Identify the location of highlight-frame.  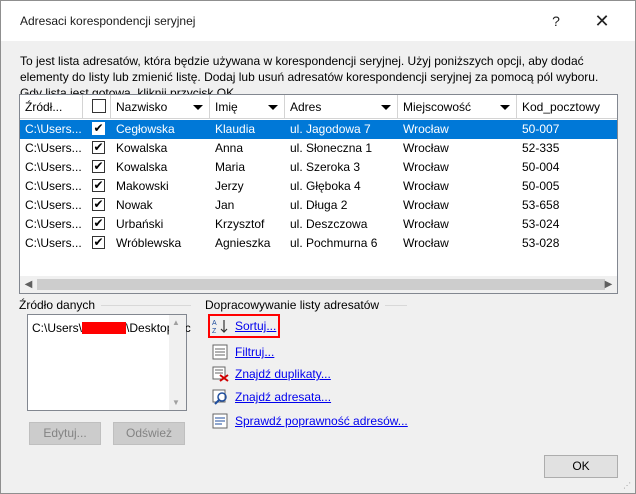
(244, 326).